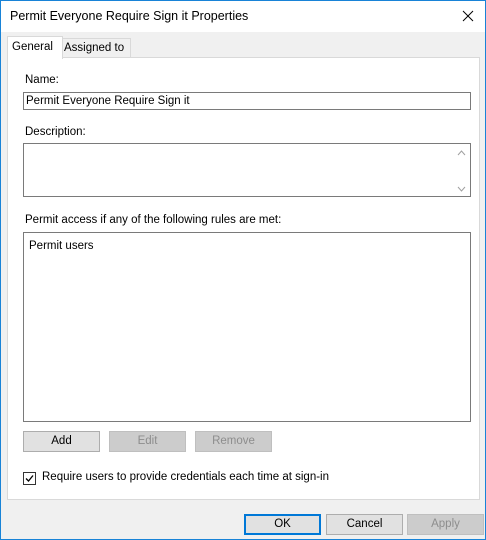 The image size is (486, 540). I want to click on tab-general: General, so click(35, 47).